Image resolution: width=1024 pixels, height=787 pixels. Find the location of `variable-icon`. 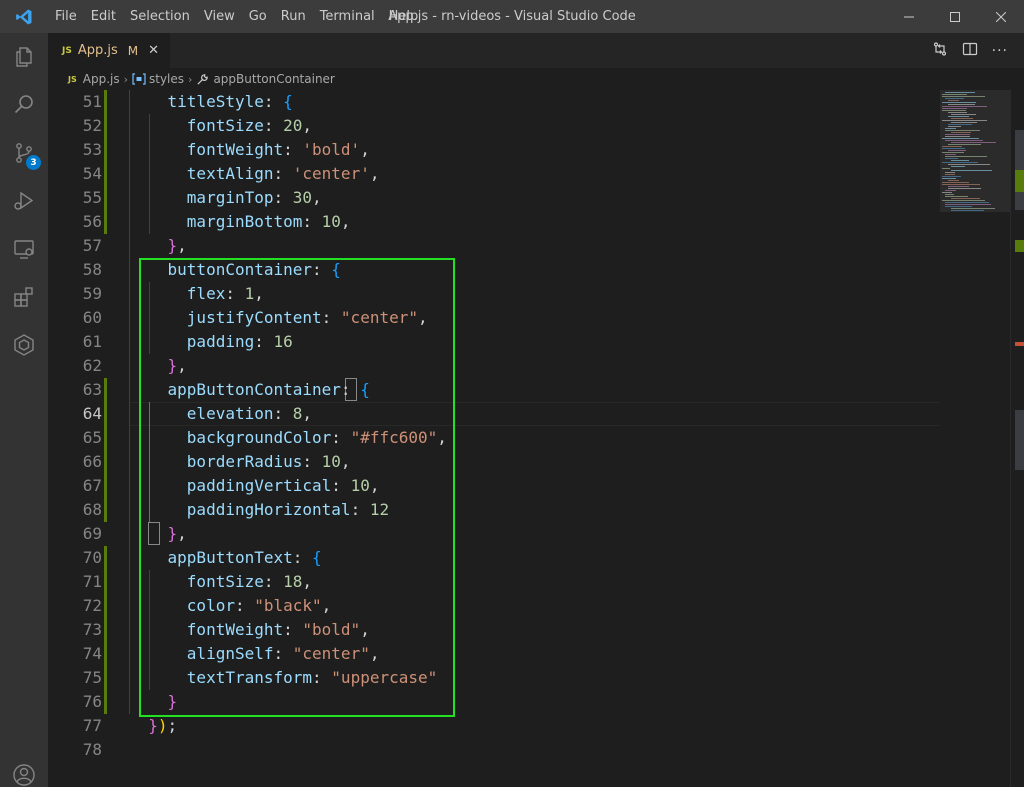

variable-icon is located at coordinates (139, 79).